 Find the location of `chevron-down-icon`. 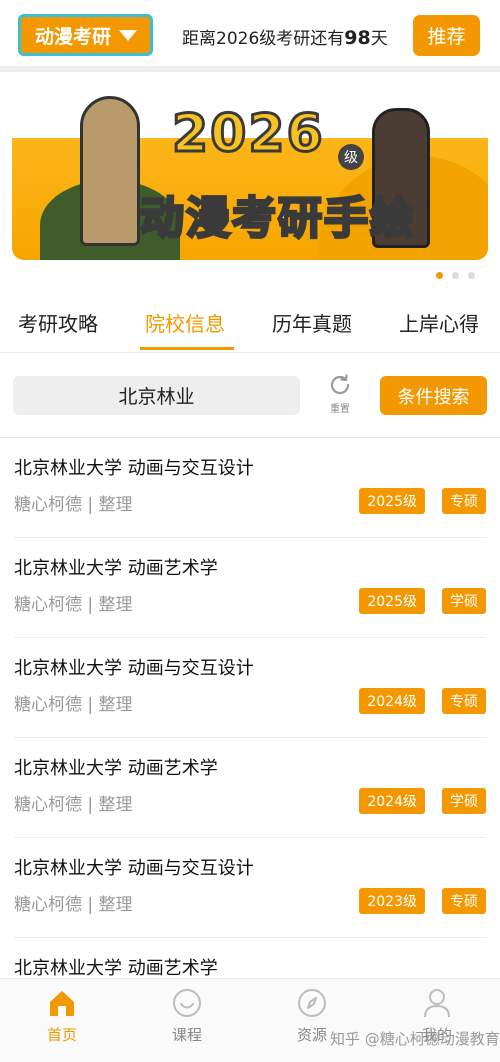

chevron-down-icon is located at coordinates (128, 35).